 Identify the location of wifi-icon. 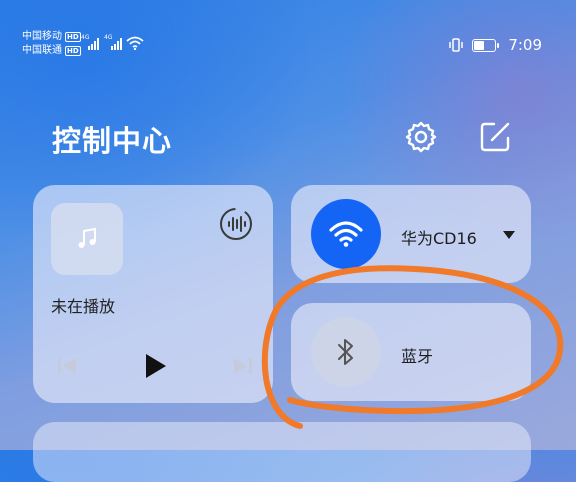
(135, 43).